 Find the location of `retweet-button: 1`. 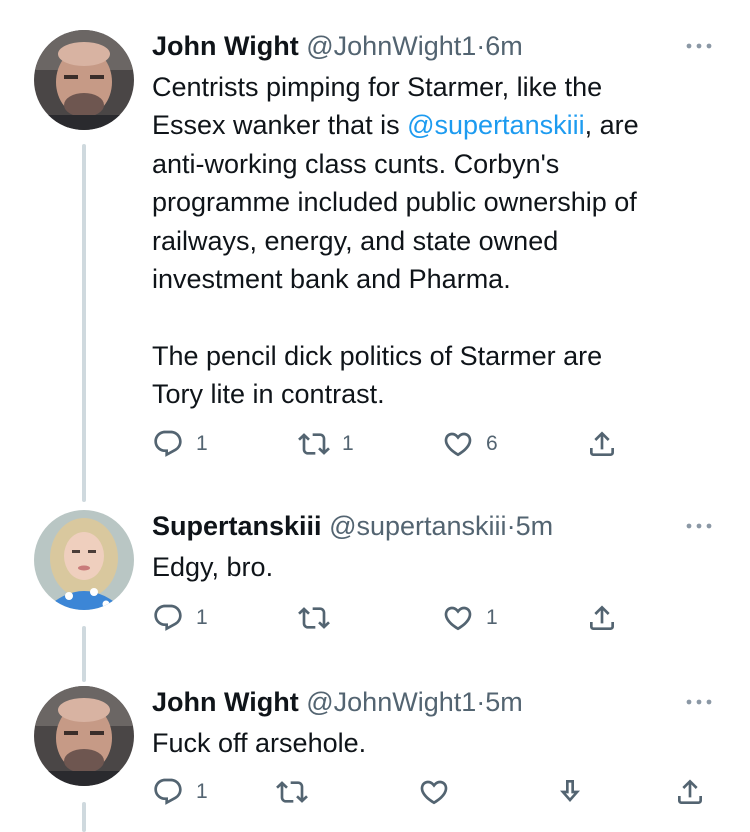

retweet-button: 1 is located at coordinates (326, 444).